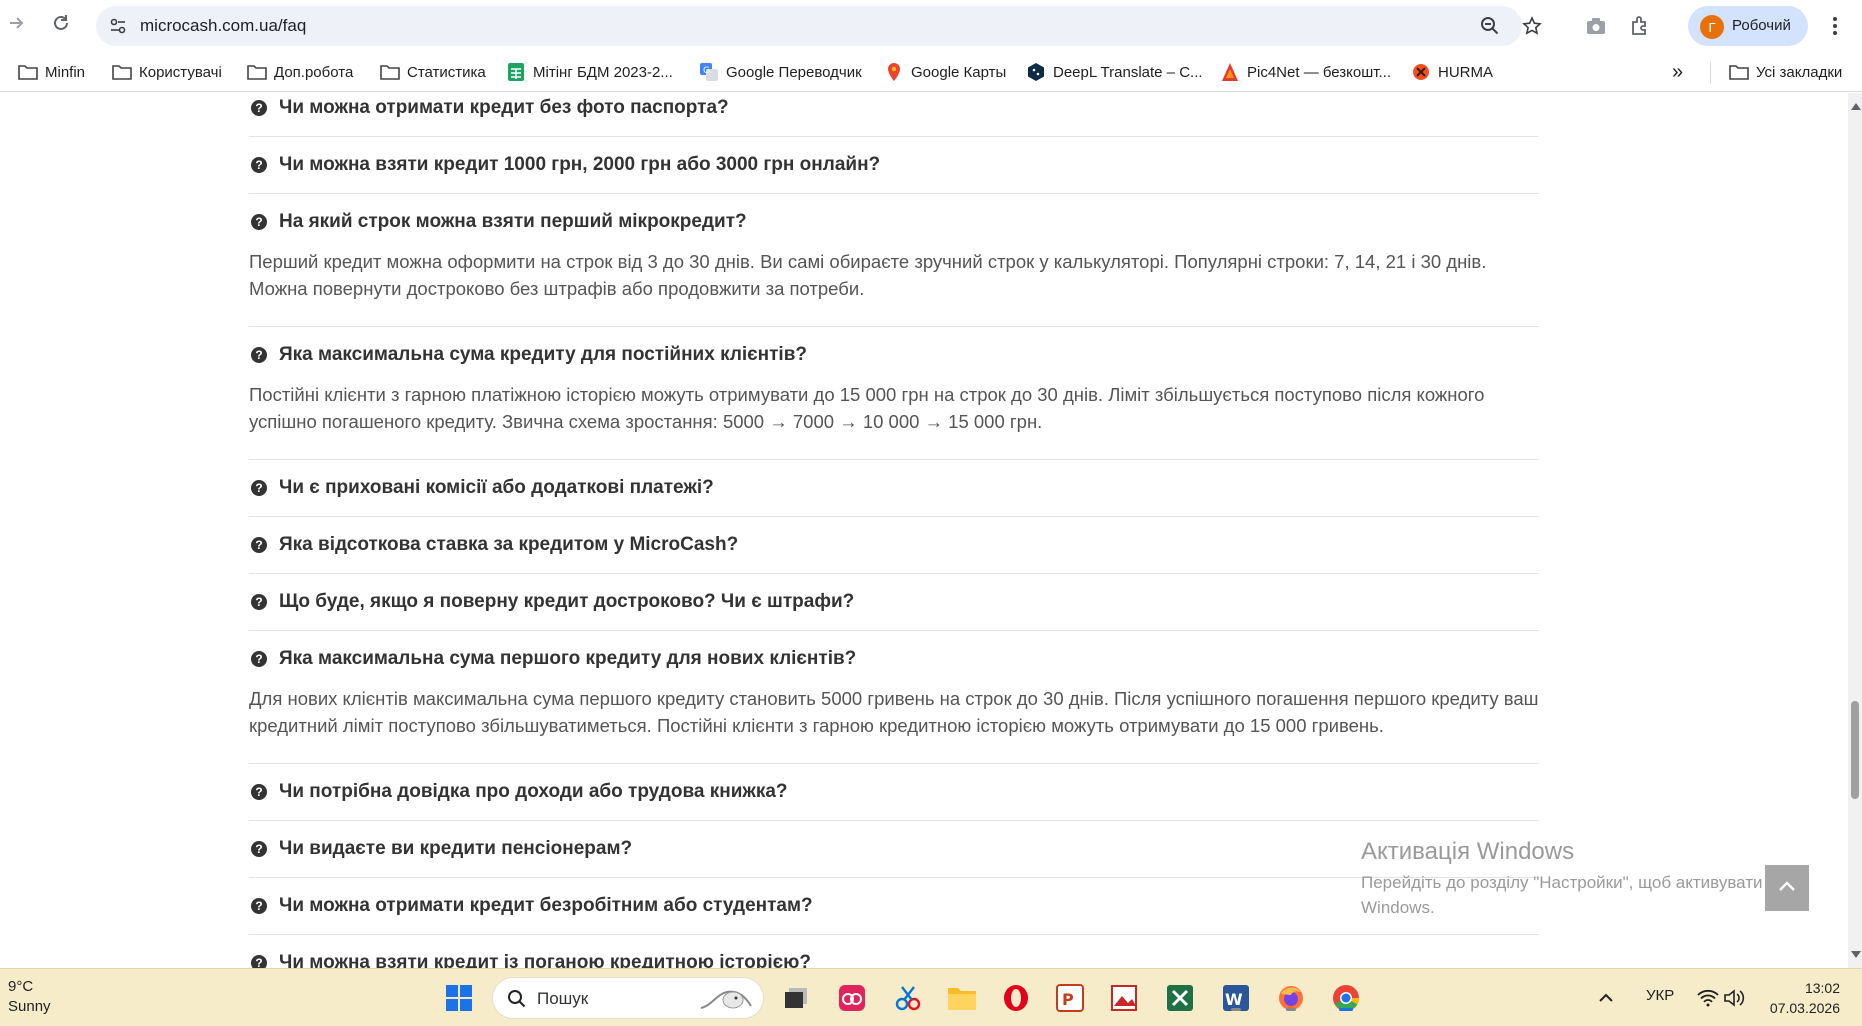  I want to click on deepl-icon, so click(1036, 72).